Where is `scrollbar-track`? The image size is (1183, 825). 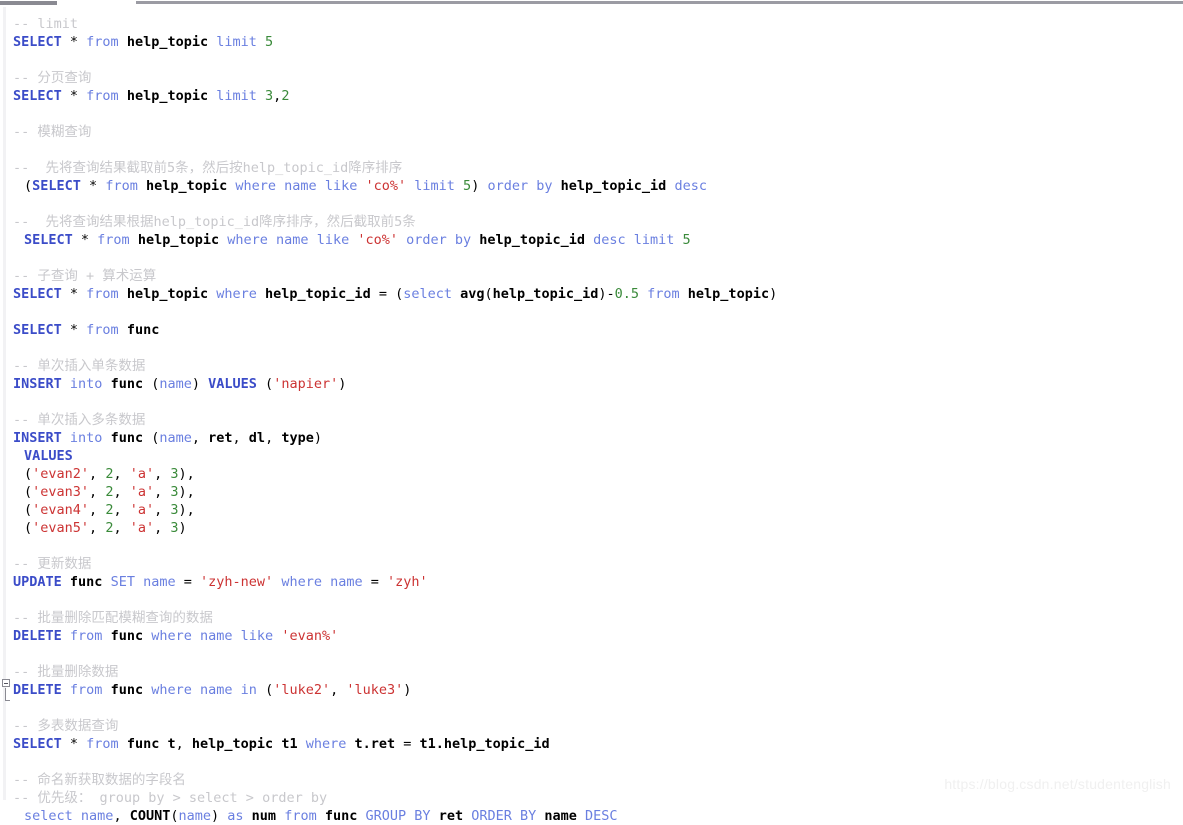
scrollbar-track is located at coordinates (659, 2).